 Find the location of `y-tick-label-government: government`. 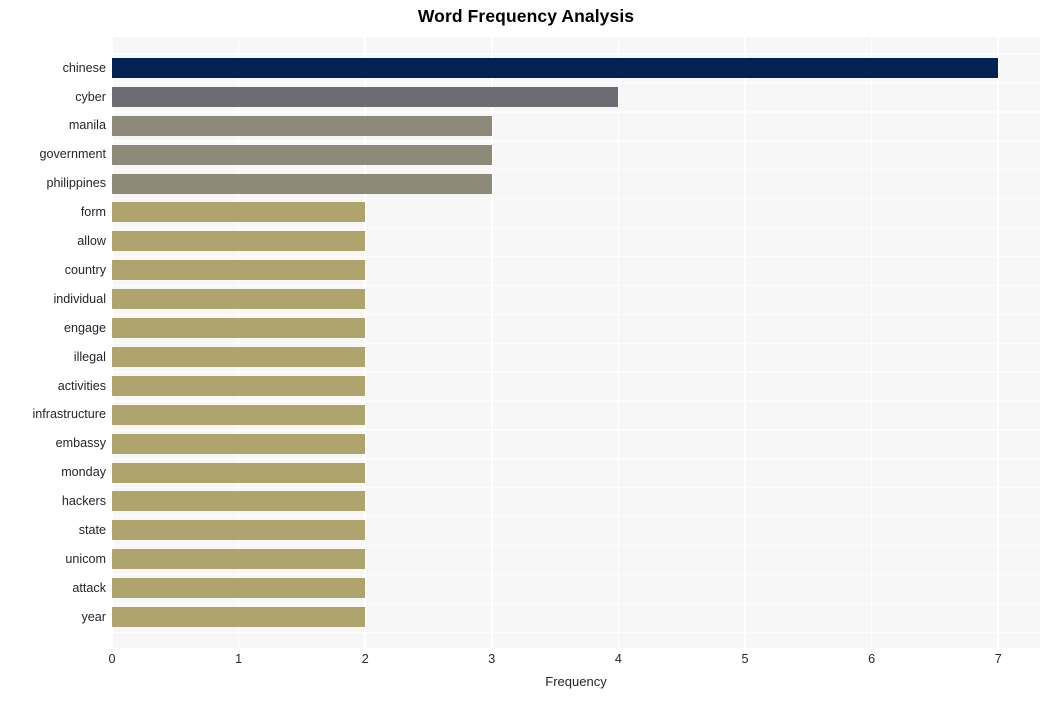

y-tick-label-government: government is located at coordinates (72, 154).